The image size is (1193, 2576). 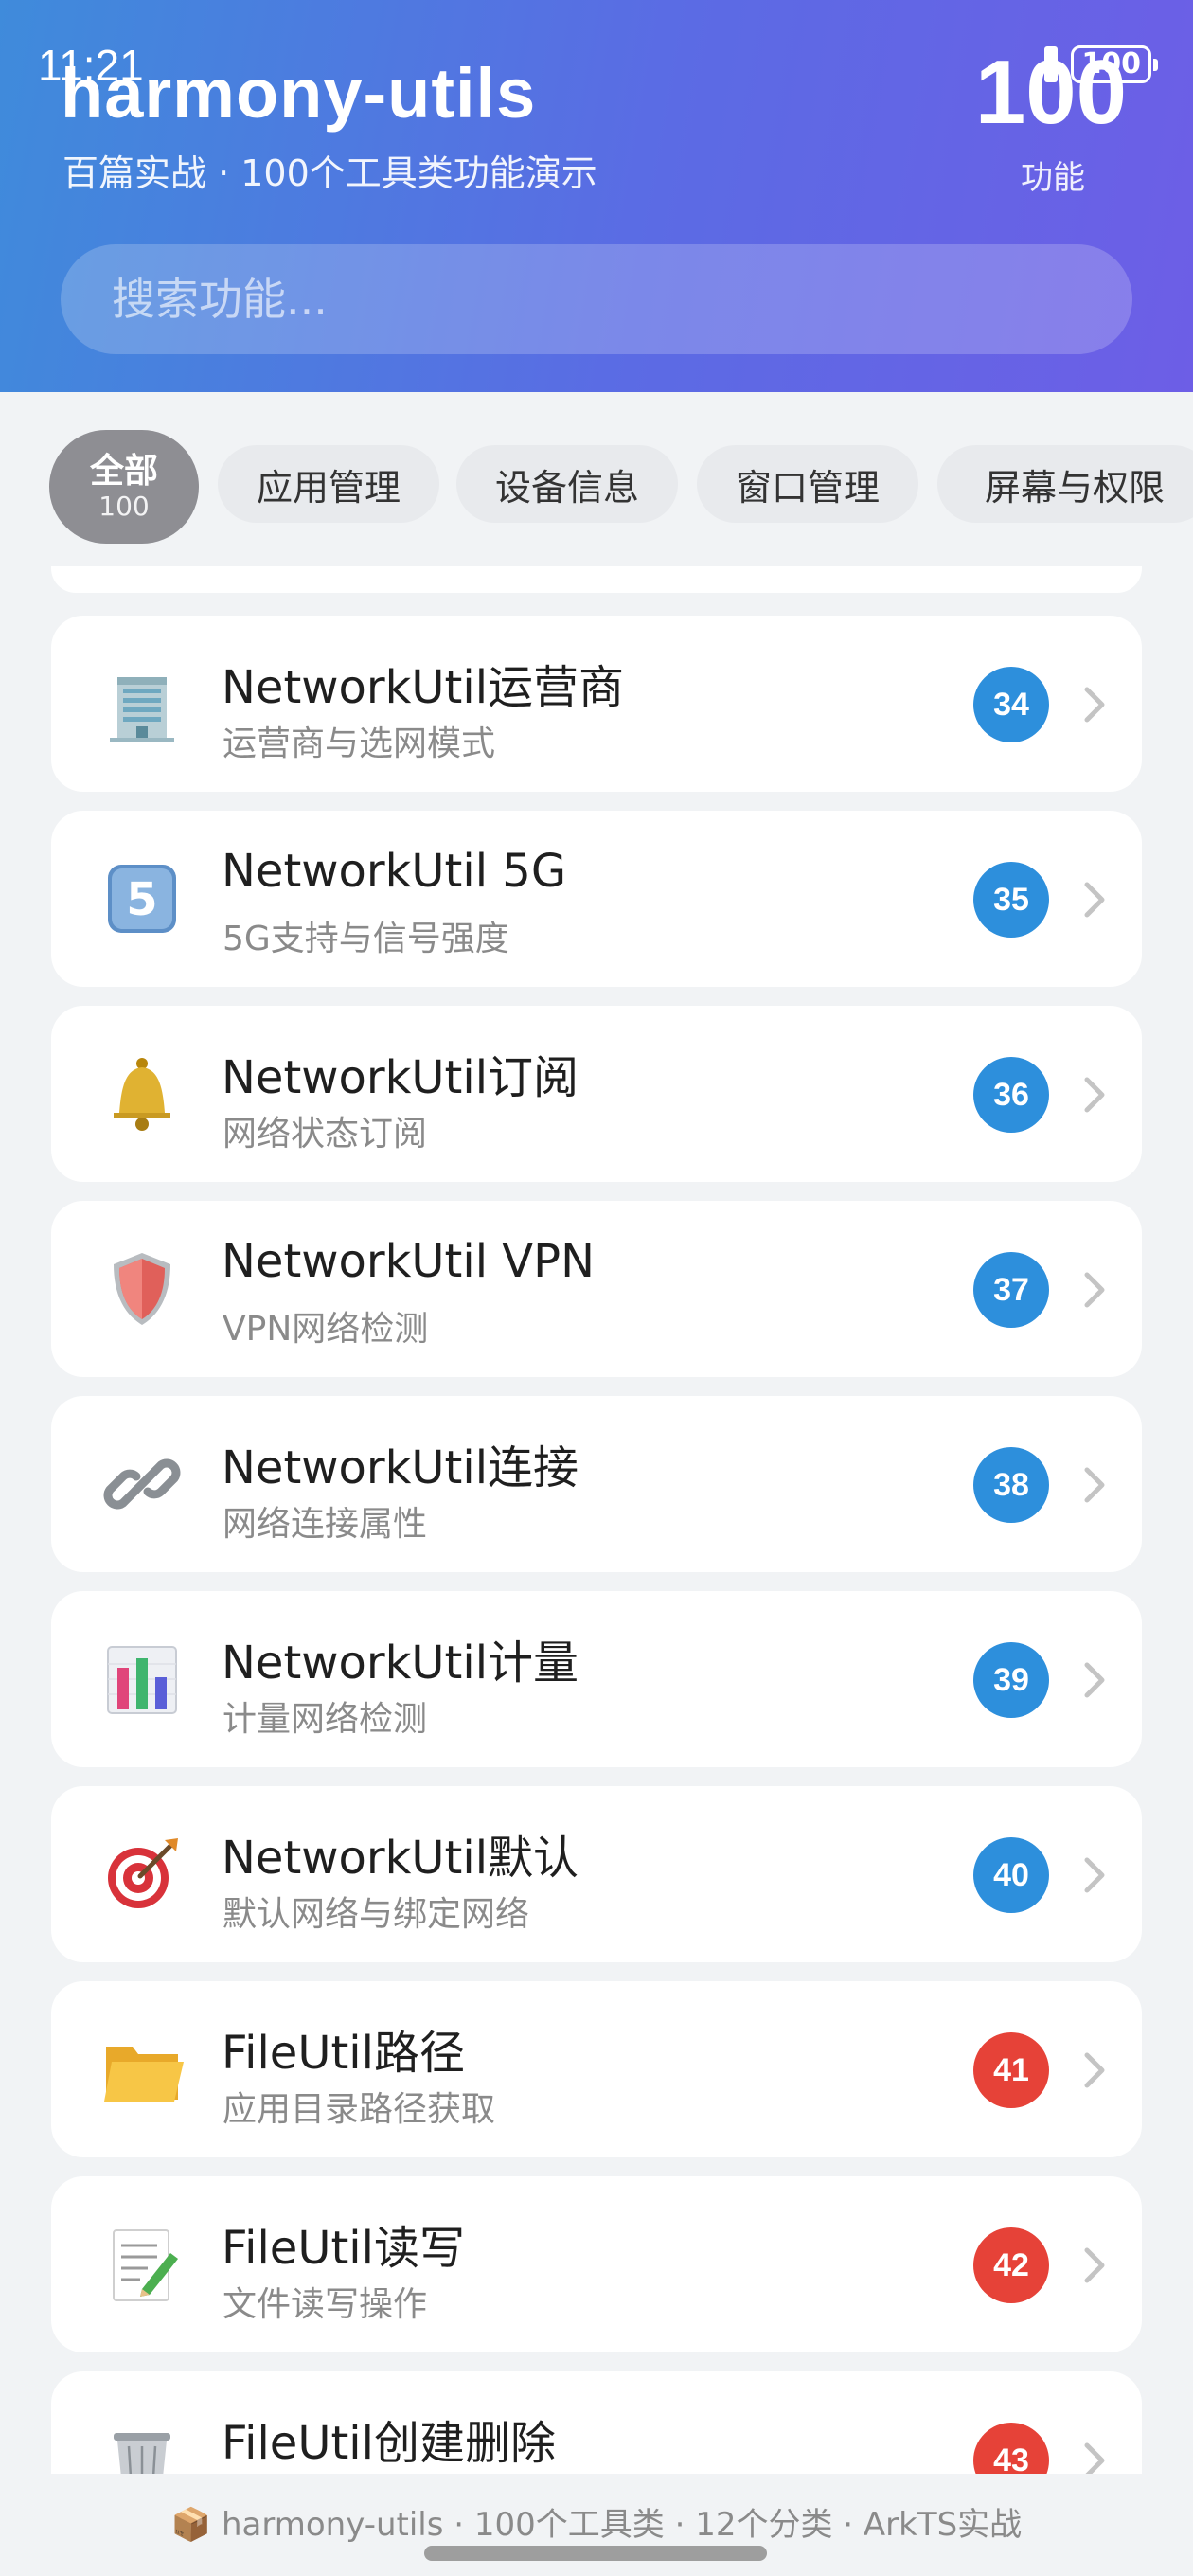 What do you see at coordinates (596, 1289) in the screenshot?
I see `list-item: NetworkUtil VPN VPN网络检测 37` at bounding box center [596, 1289].